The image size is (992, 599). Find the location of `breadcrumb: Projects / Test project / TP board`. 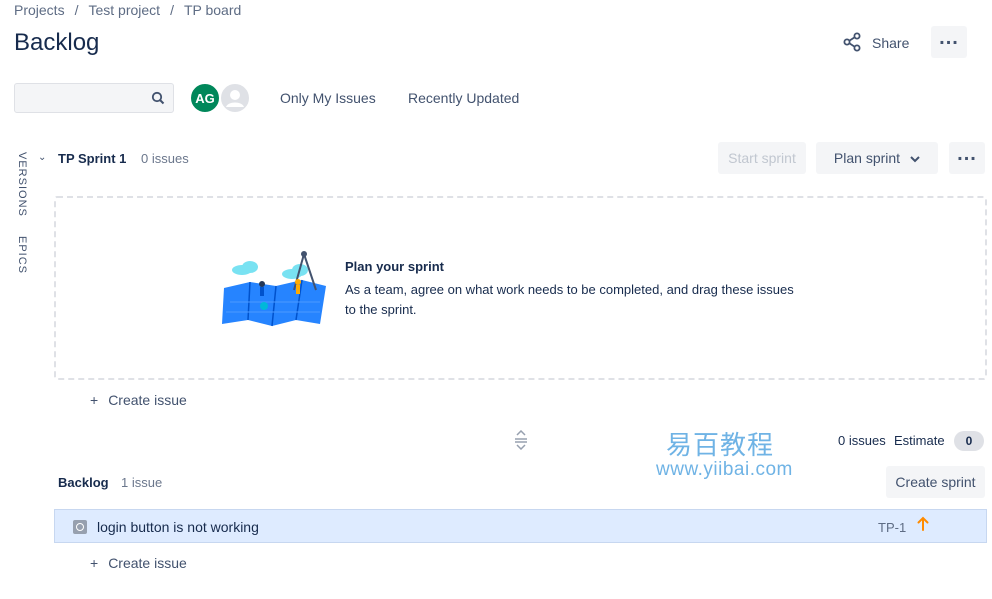

breadcrumb: Projects / Test project / TP board is located at coordinates (127, 10).